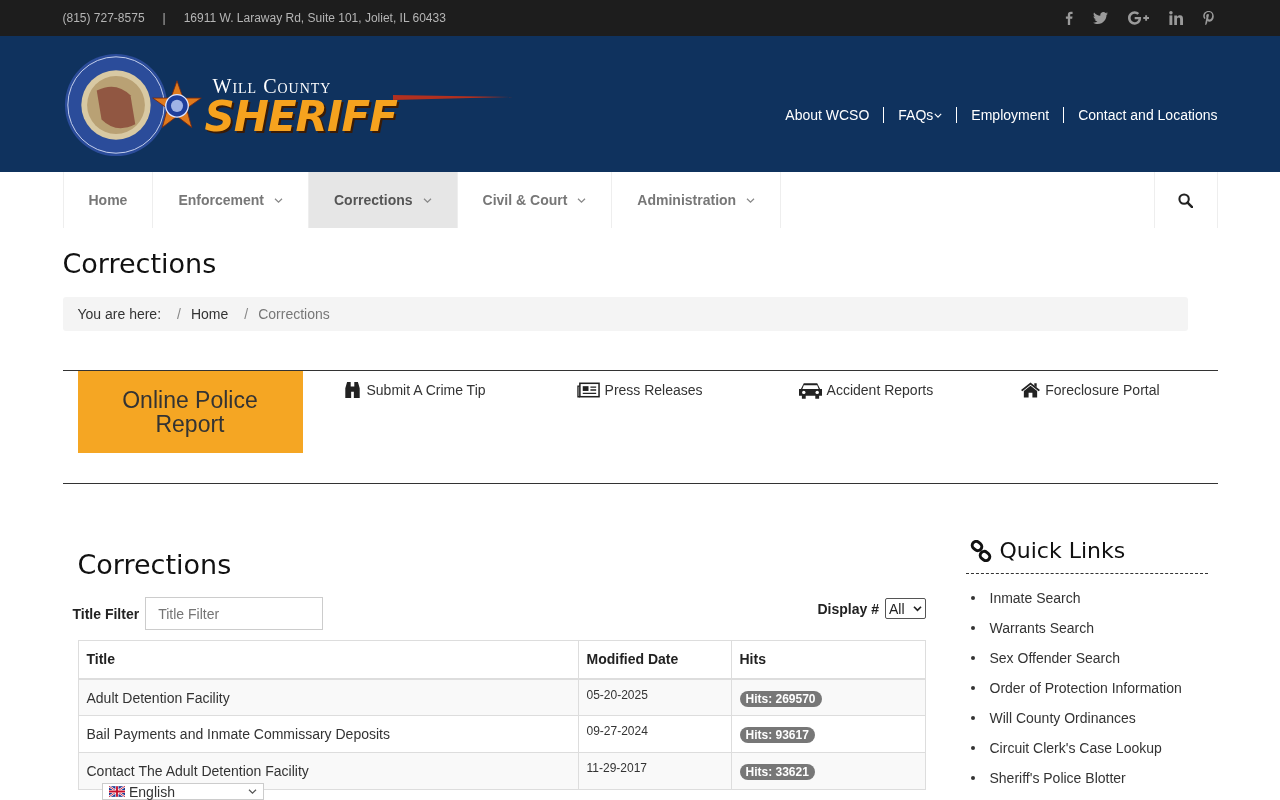 The width and height of the screenshot is (1280, 800). Describe the element at coordinates (588, 390) in the screenshot. I see `newspaper-icon` at that location.